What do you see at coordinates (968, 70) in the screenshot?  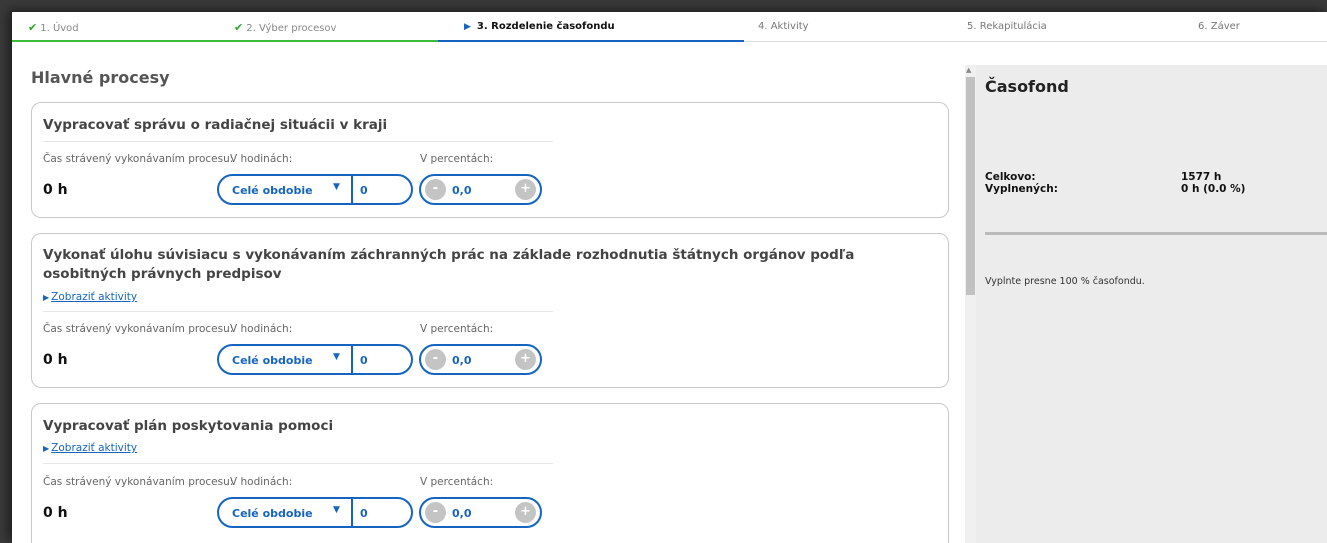 I see `scroll-up-icon: ▲` at bounding box center [968, 70].